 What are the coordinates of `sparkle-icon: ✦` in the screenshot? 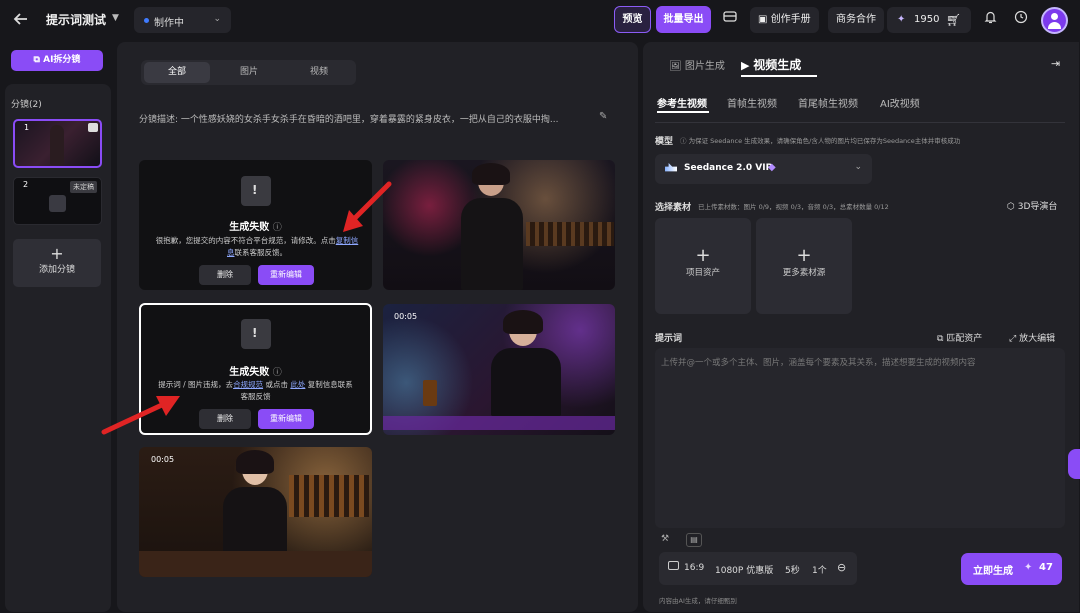 It's located at (901, 19).